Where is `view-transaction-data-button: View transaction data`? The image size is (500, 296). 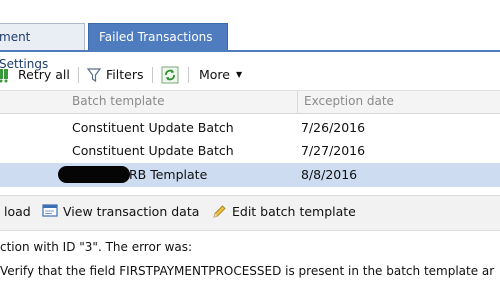 view-transaction-data-button: View transaction data is located at coordinates (120, 211).